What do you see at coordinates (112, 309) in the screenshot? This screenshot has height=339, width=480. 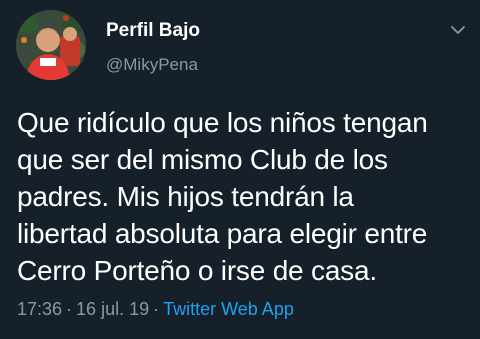 I see `tweet-date: 16 jul. 19` at bounding box center [112, 309].